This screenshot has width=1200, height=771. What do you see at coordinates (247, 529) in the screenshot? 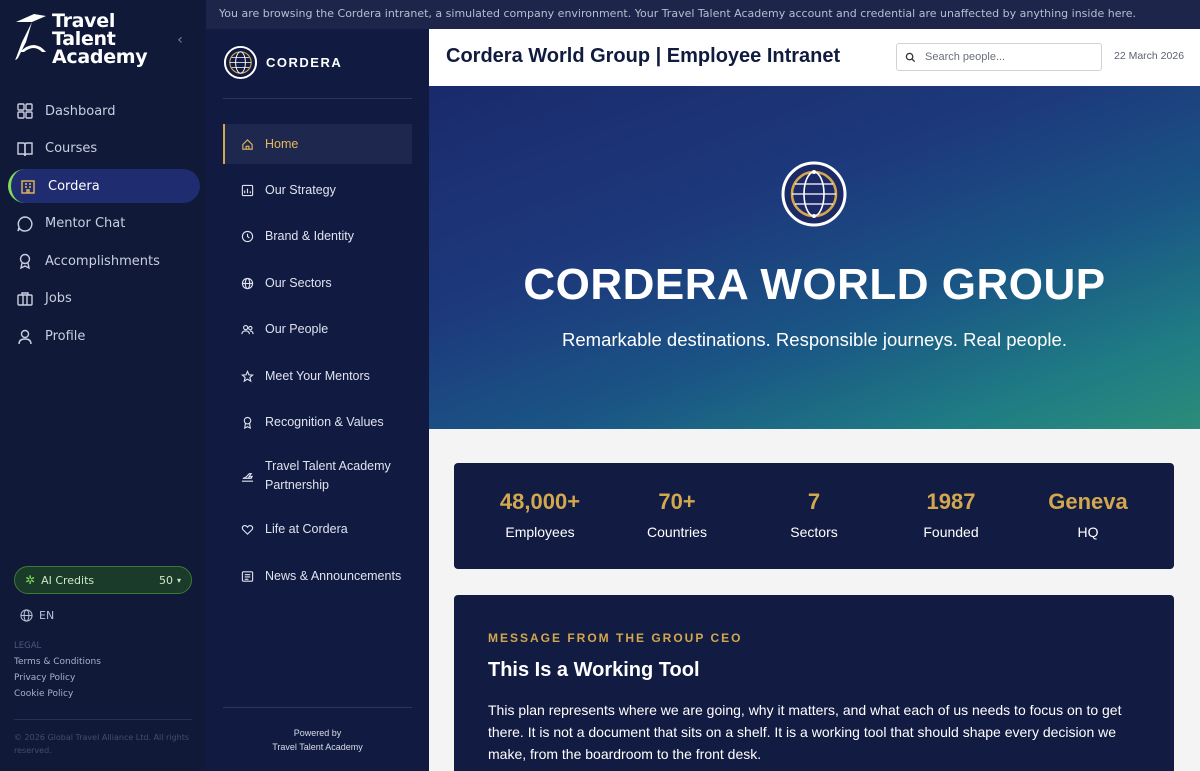
I see `heart-icon` at bounding box center [247, 529].